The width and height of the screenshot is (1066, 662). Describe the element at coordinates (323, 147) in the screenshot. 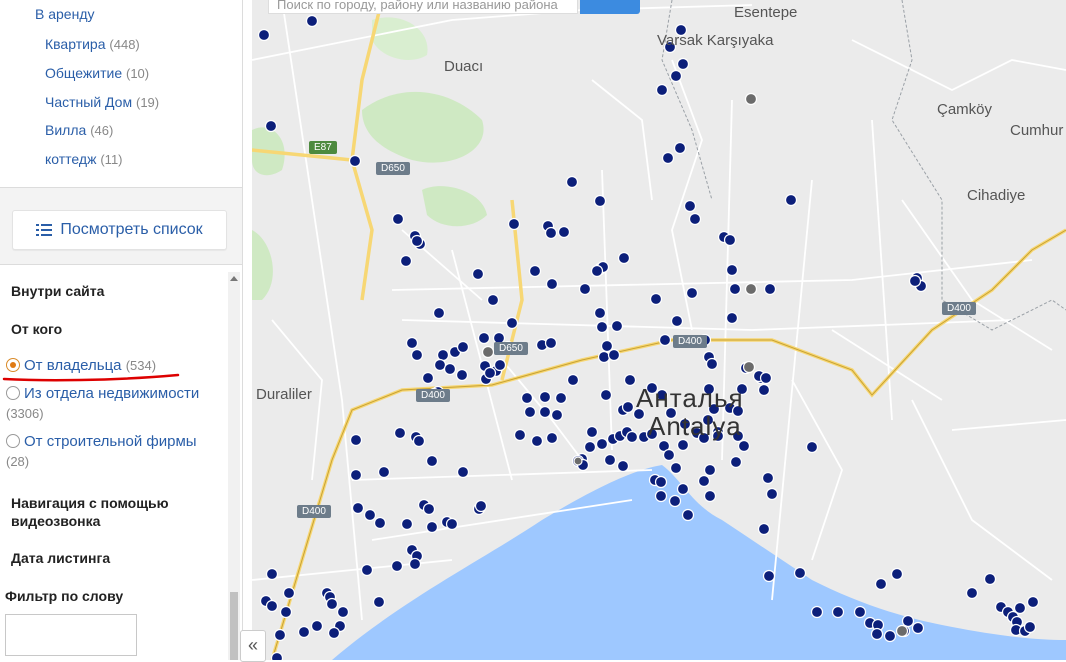

I see `road-shield: E87` at that location.